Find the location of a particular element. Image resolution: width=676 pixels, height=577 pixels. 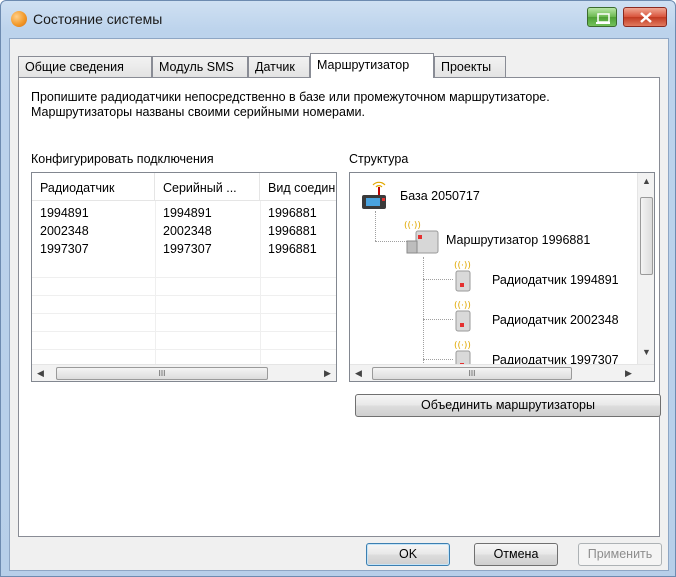

cancel-button: Отмена is located at coordinates (516, 554).